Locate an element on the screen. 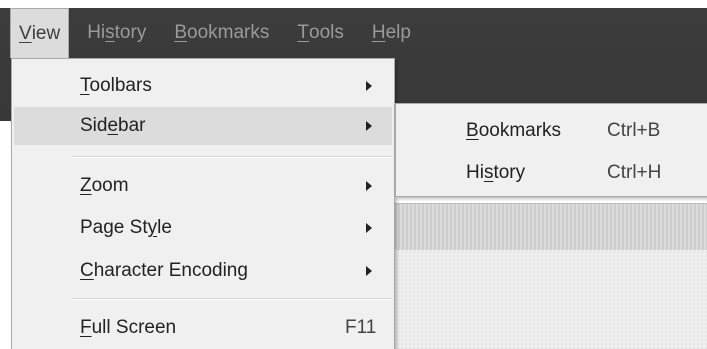 The image size is (707, 349). menu-item-character-encoding-access-key: C is located at coordinates (87, 270).